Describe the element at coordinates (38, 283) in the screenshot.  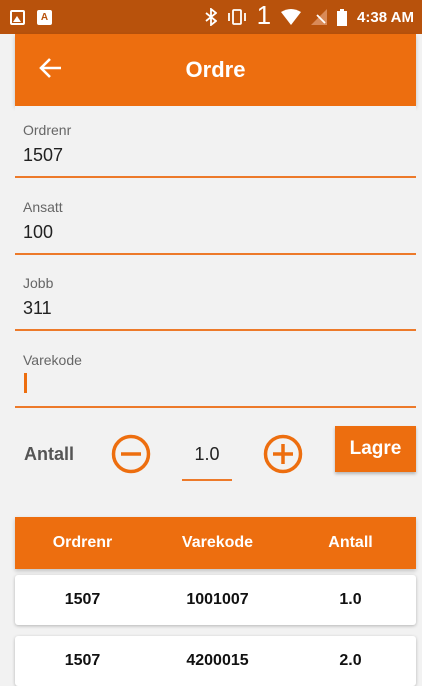
I see `jobb-label: Jobb` at that location.